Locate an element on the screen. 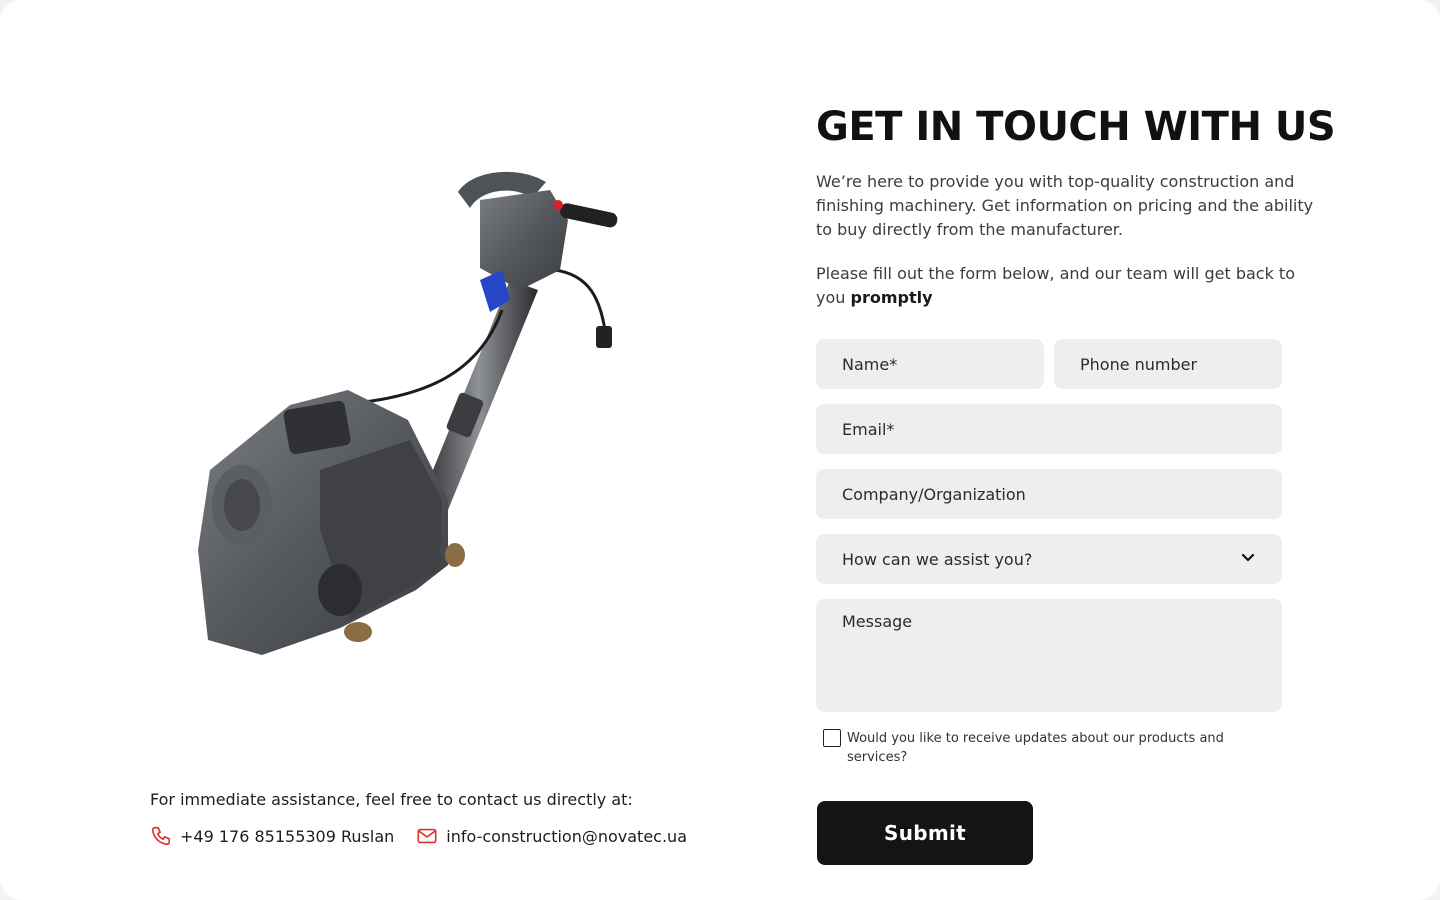  submit-button: Submit is located at coordinates (925, 833).